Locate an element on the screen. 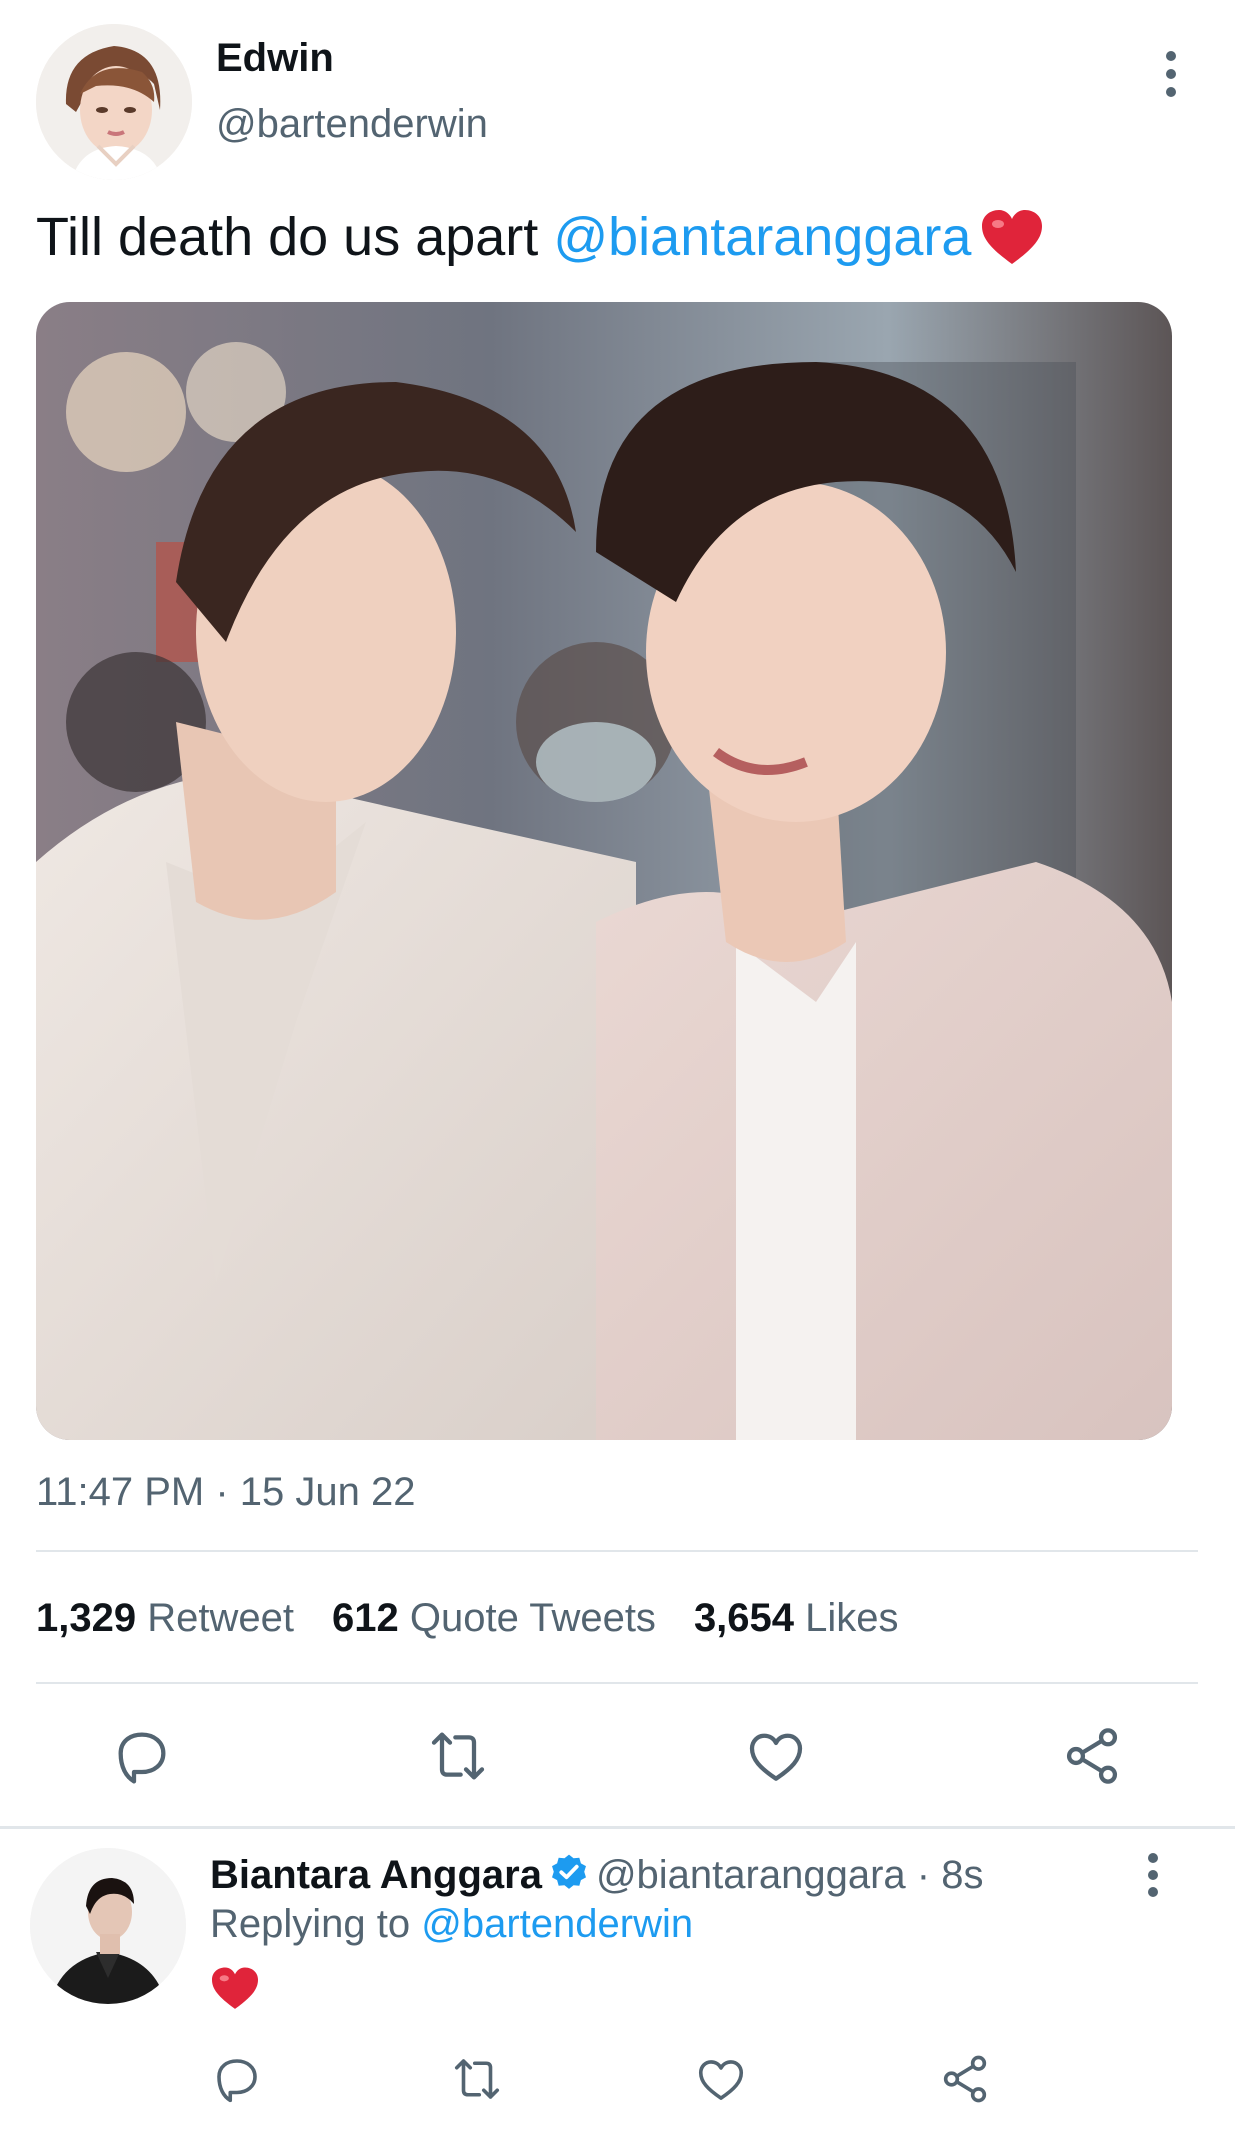 The width and height of the screenshot is (1235, 2130). quote-tweets-stat: 612 Quote Tweets is located at coordinates (494, 1618).